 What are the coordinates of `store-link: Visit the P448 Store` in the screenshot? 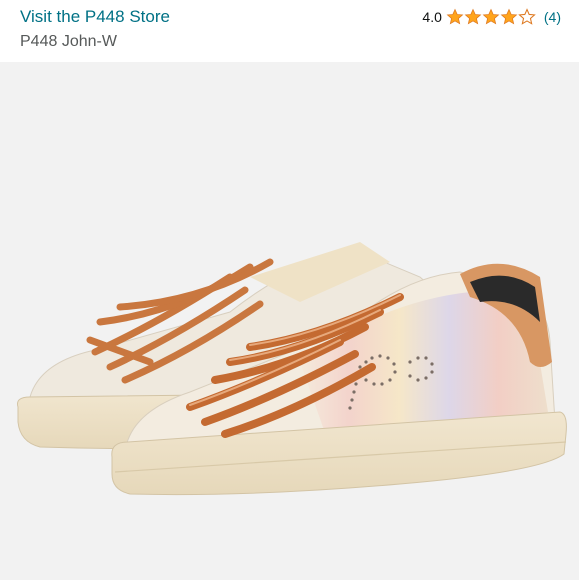 It's located at (95, 17).